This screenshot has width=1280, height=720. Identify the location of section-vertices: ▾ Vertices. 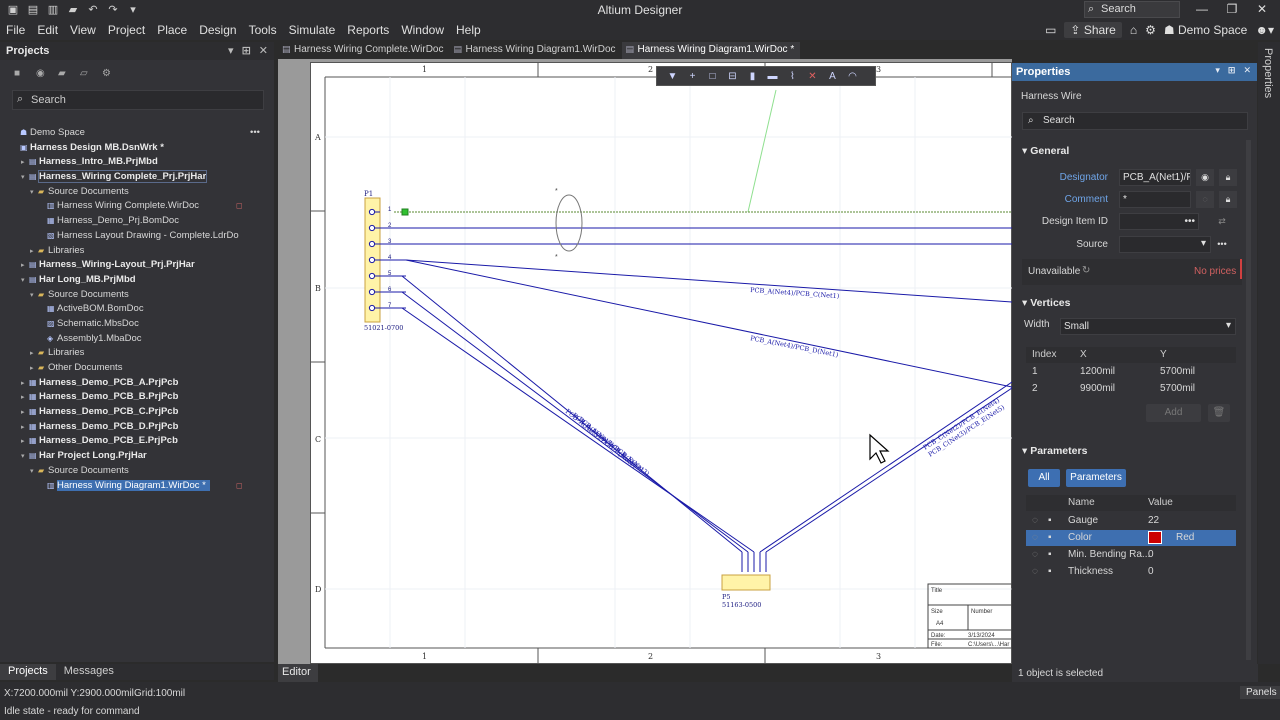
(1046, 303).